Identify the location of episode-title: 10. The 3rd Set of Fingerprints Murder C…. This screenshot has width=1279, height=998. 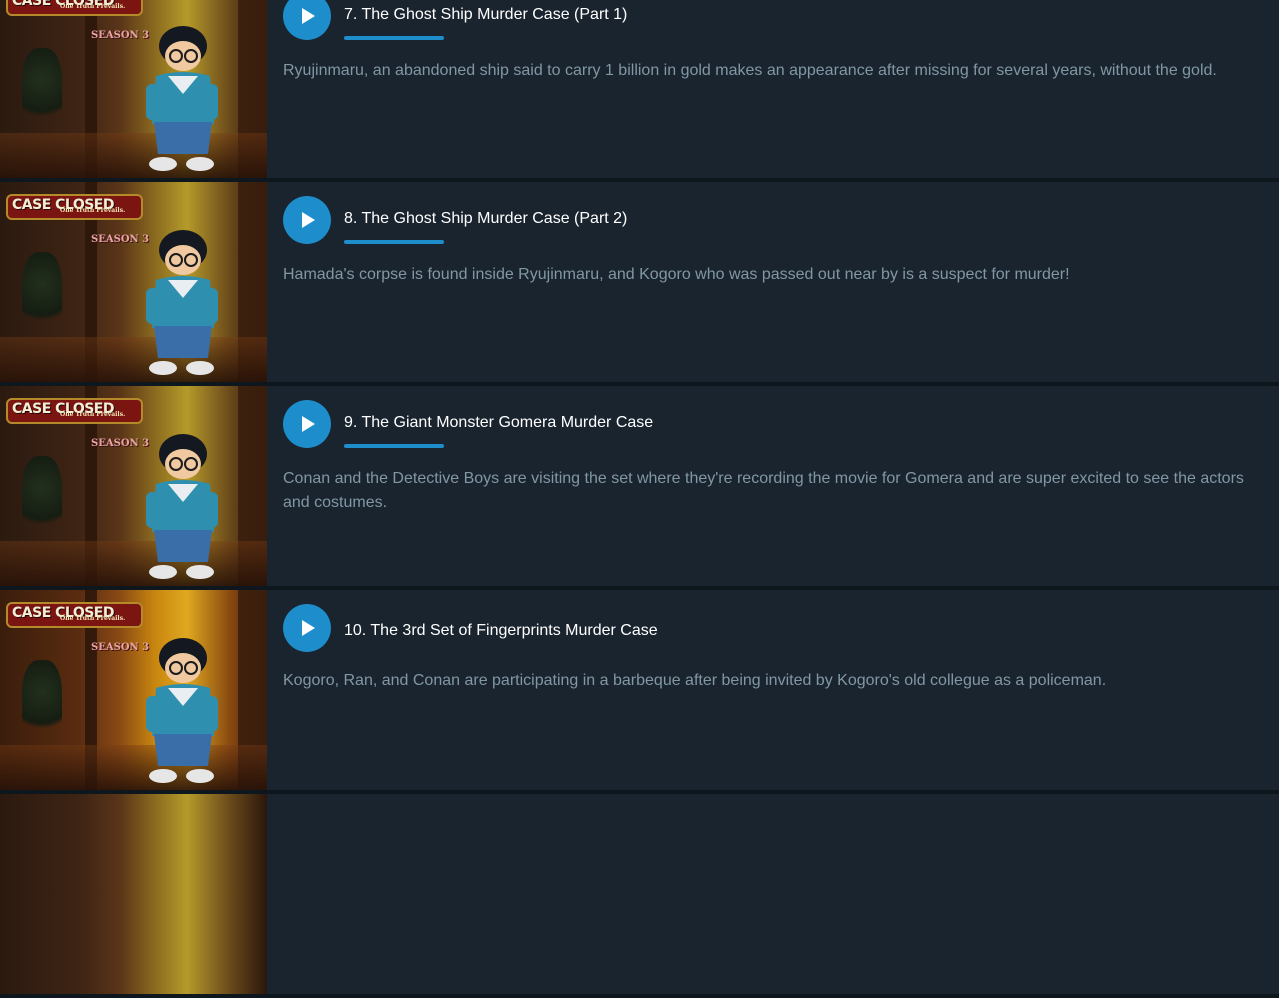
(501, 631).